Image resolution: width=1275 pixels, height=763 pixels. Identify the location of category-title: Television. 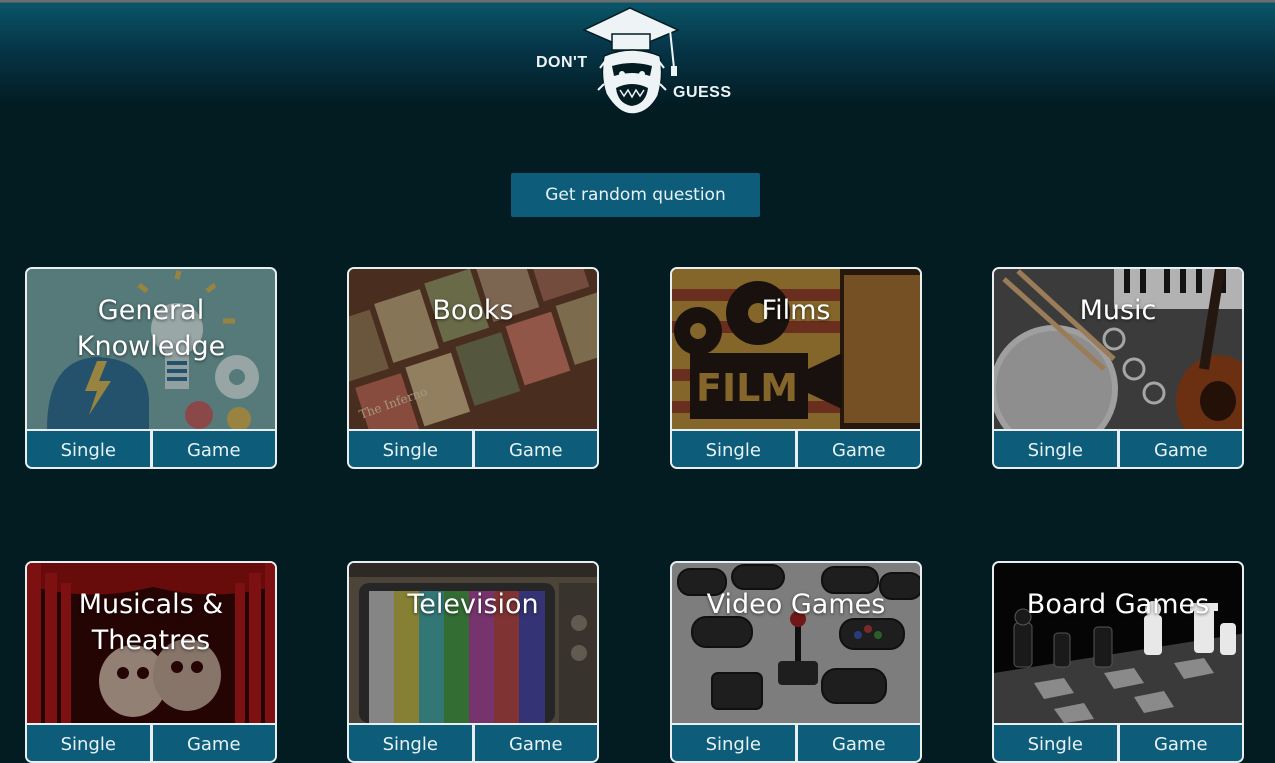
(473, 604).